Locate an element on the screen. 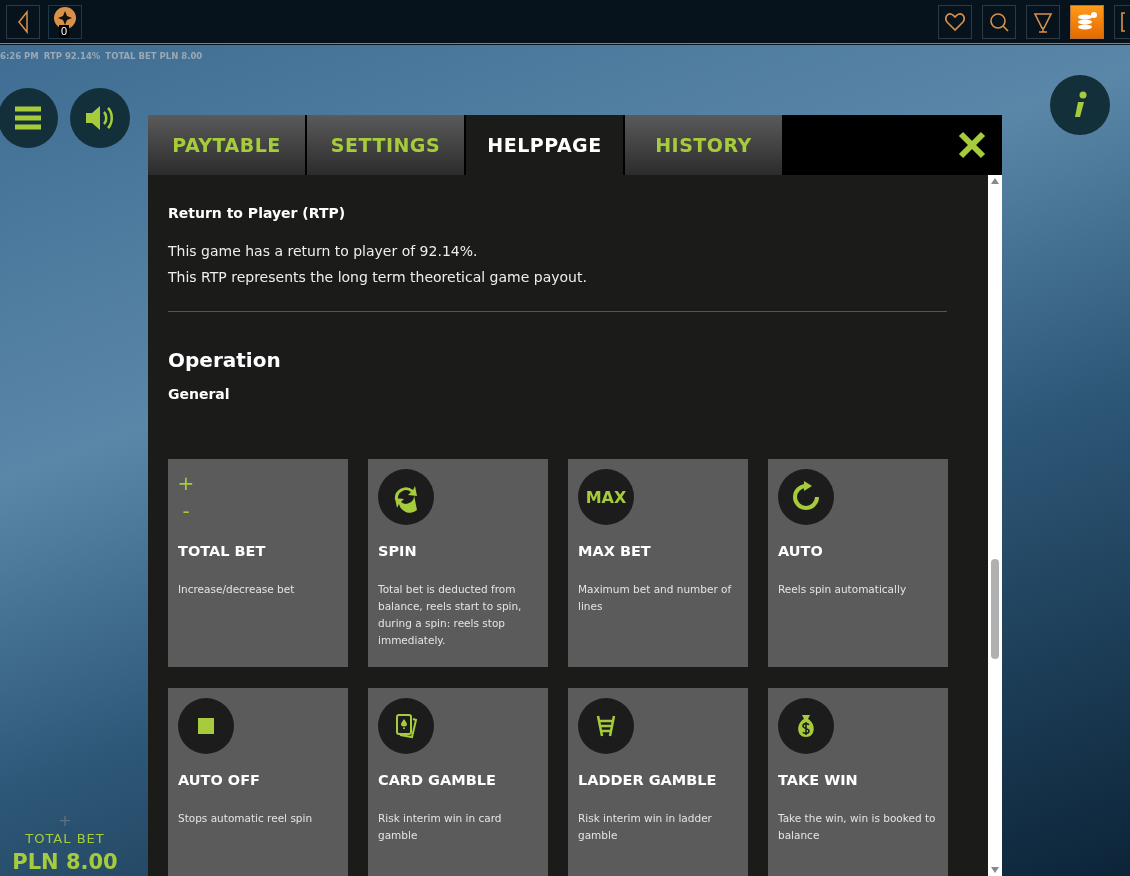 The image size is (1130, 876). back-arrow-icon is located at coordinates (23, 21).